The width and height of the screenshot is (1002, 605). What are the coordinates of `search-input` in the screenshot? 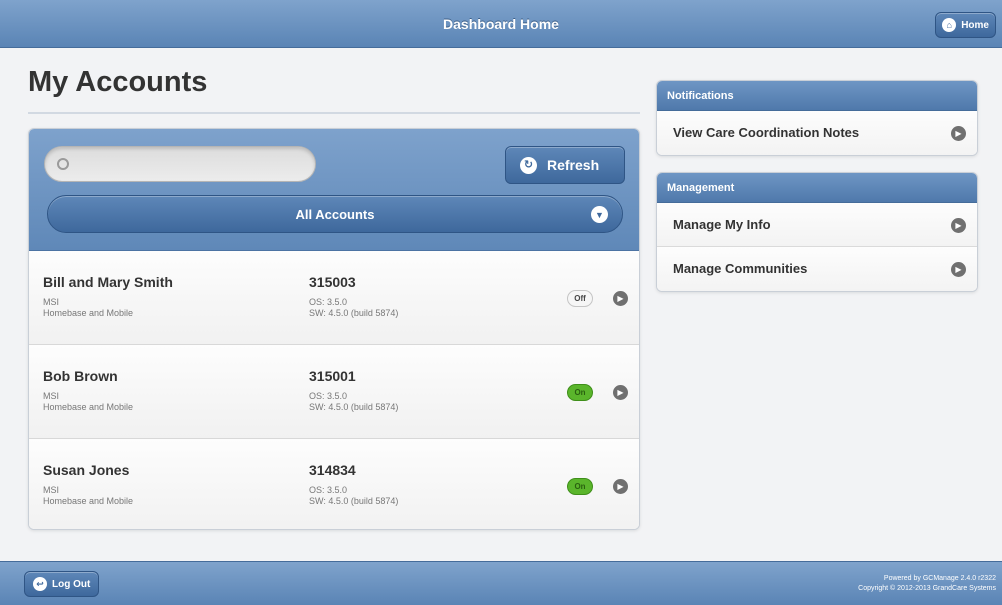 It's located at (190, 164).